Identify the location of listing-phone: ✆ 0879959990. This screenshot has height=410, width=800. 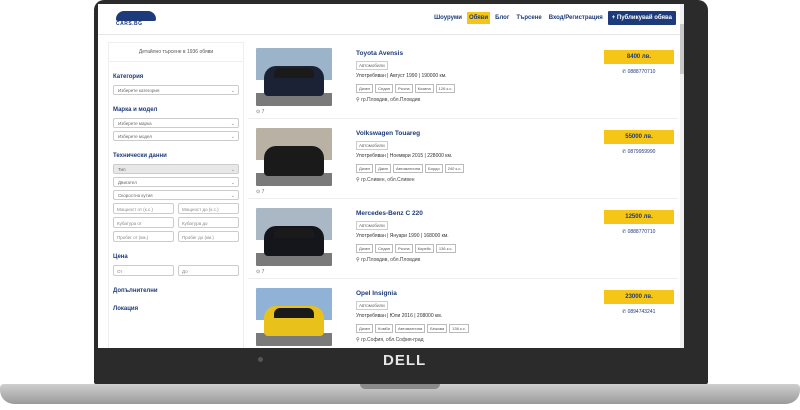
(638, 152).